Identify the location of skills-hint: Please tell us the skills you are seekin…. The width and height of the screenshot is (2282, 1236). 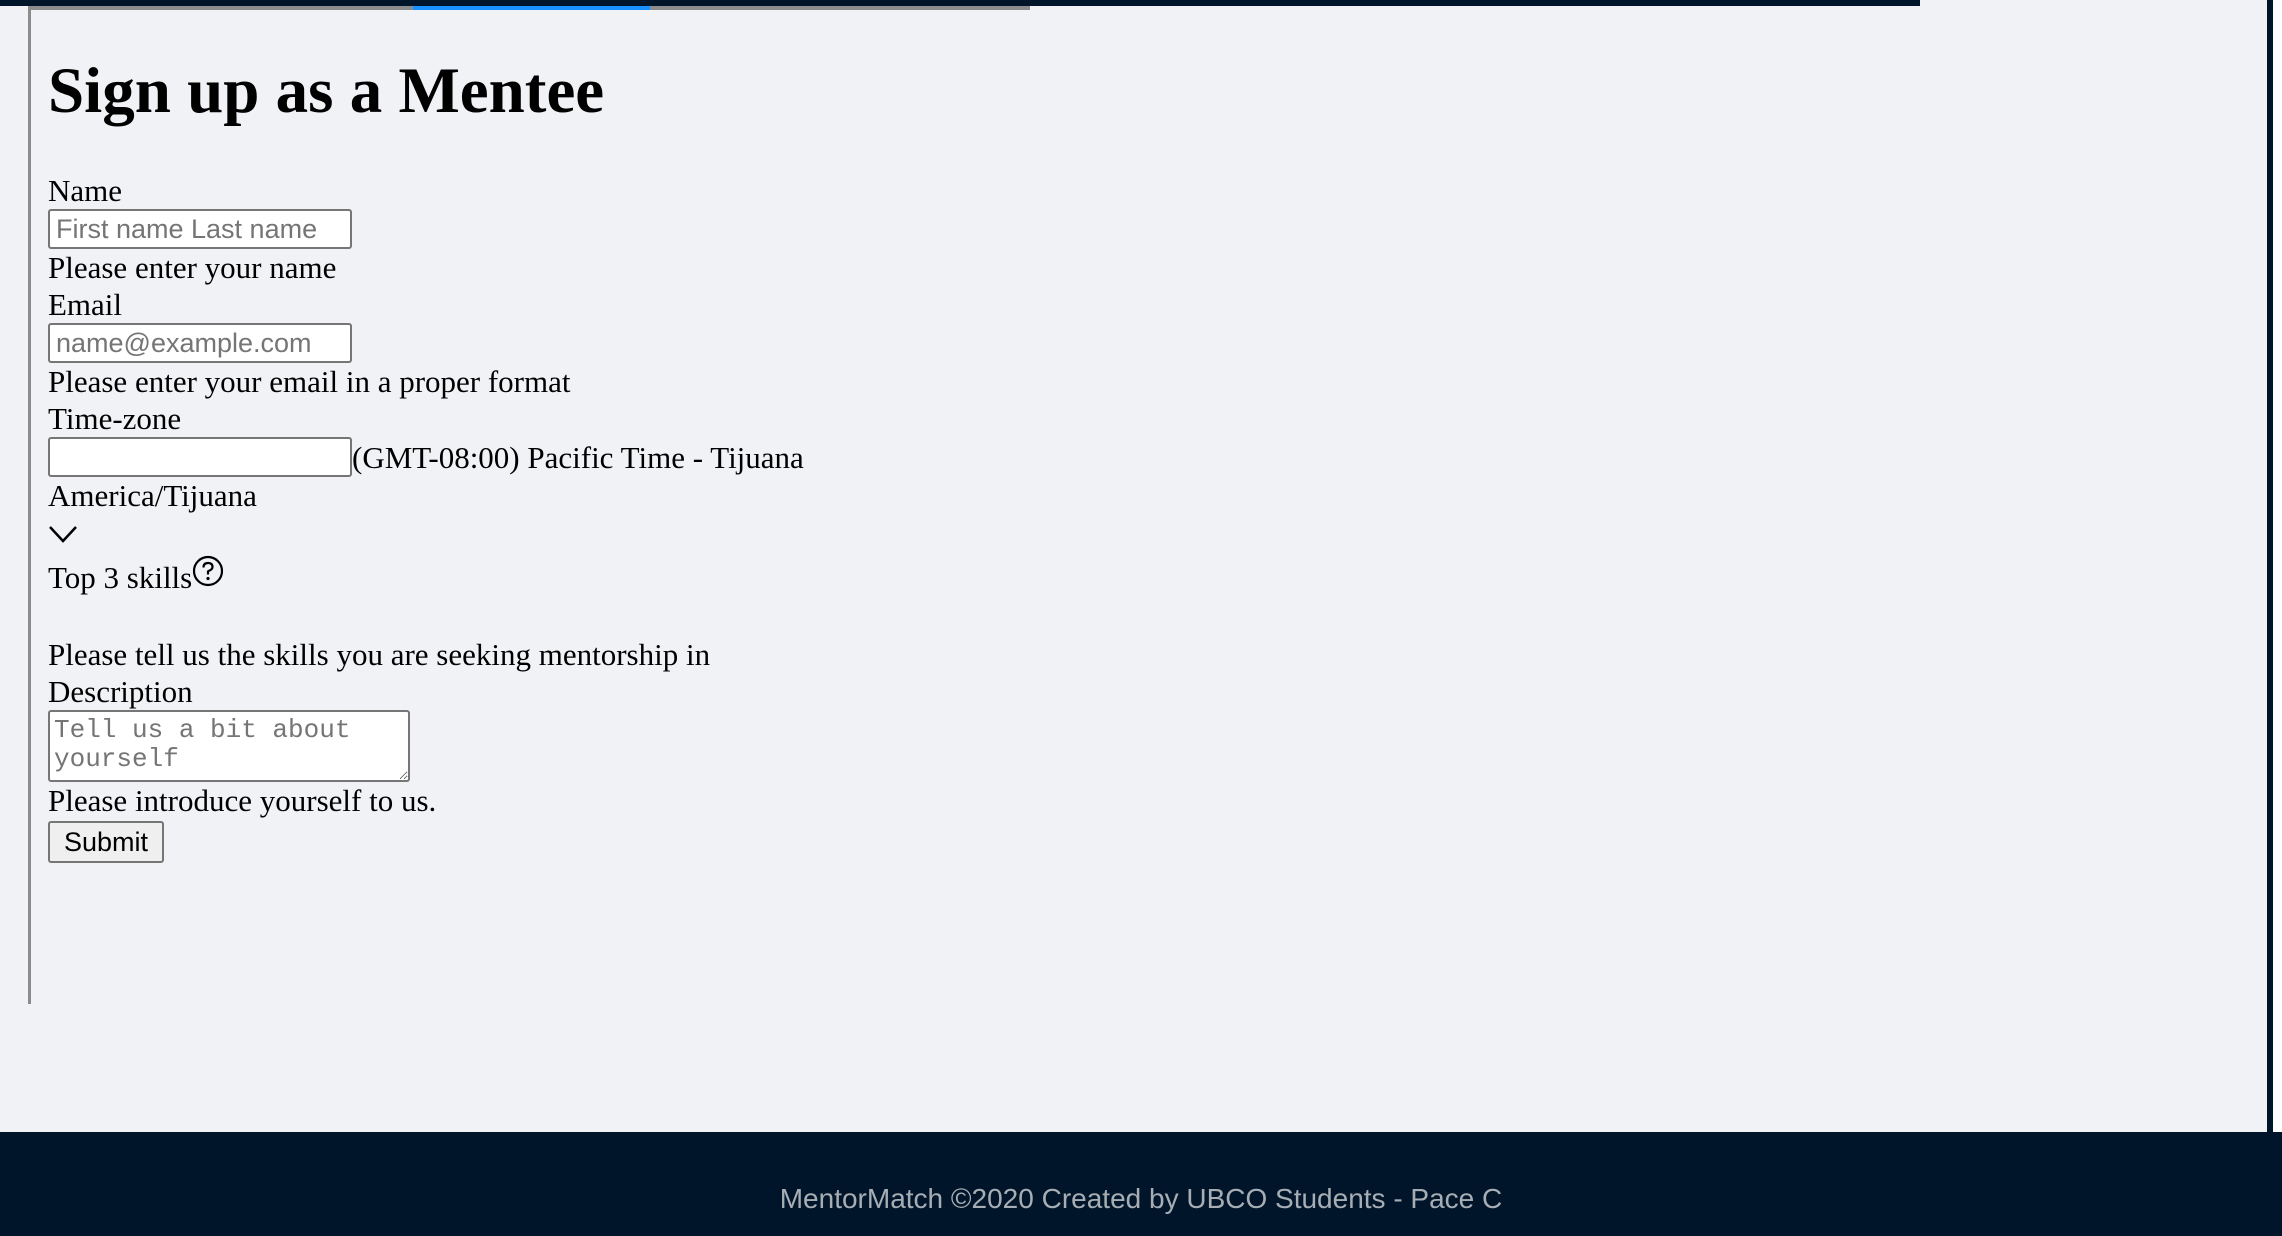
(379, 654).